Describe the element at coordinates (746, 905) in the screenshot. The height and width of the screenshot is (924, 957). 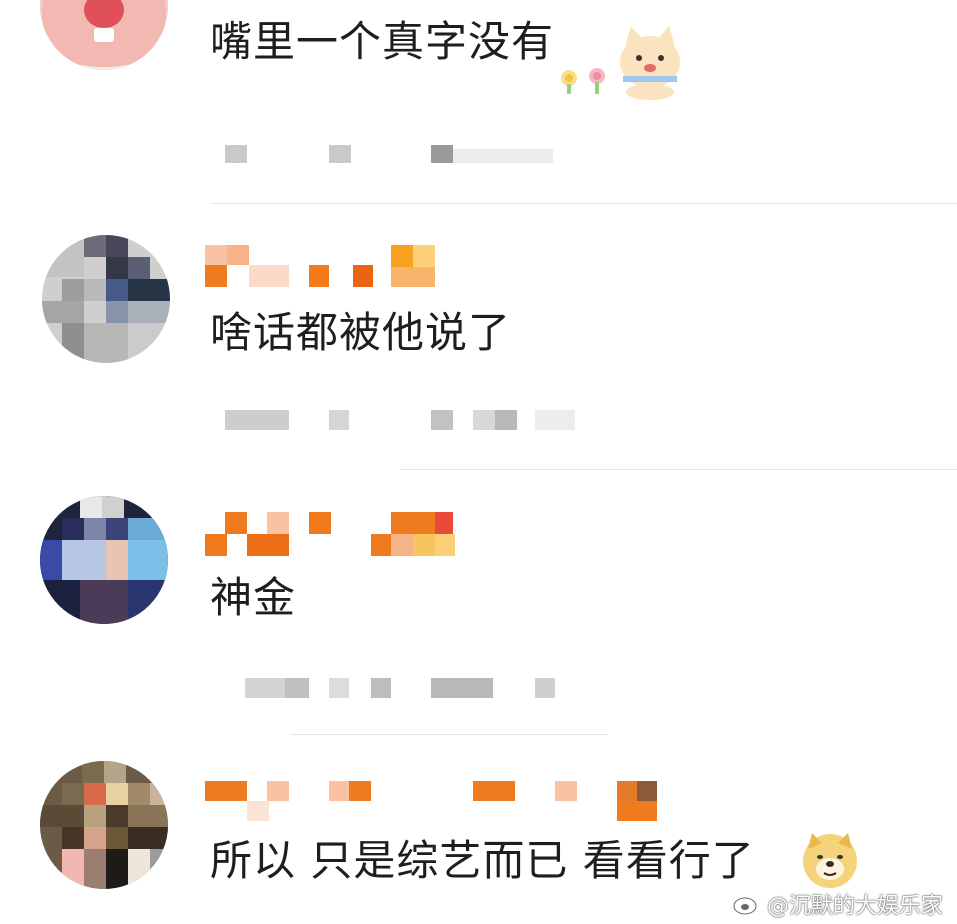
I see `weibo-logo-icon` at that location.